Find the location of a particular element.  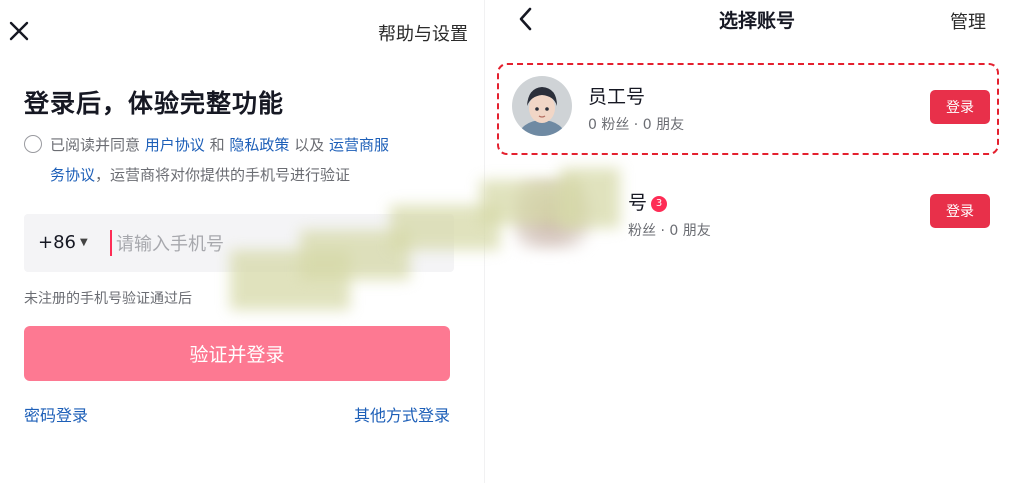

agreement-suffix: ，运营商将对你提供的手机号进行验证 is located at coordinates (223, 175).